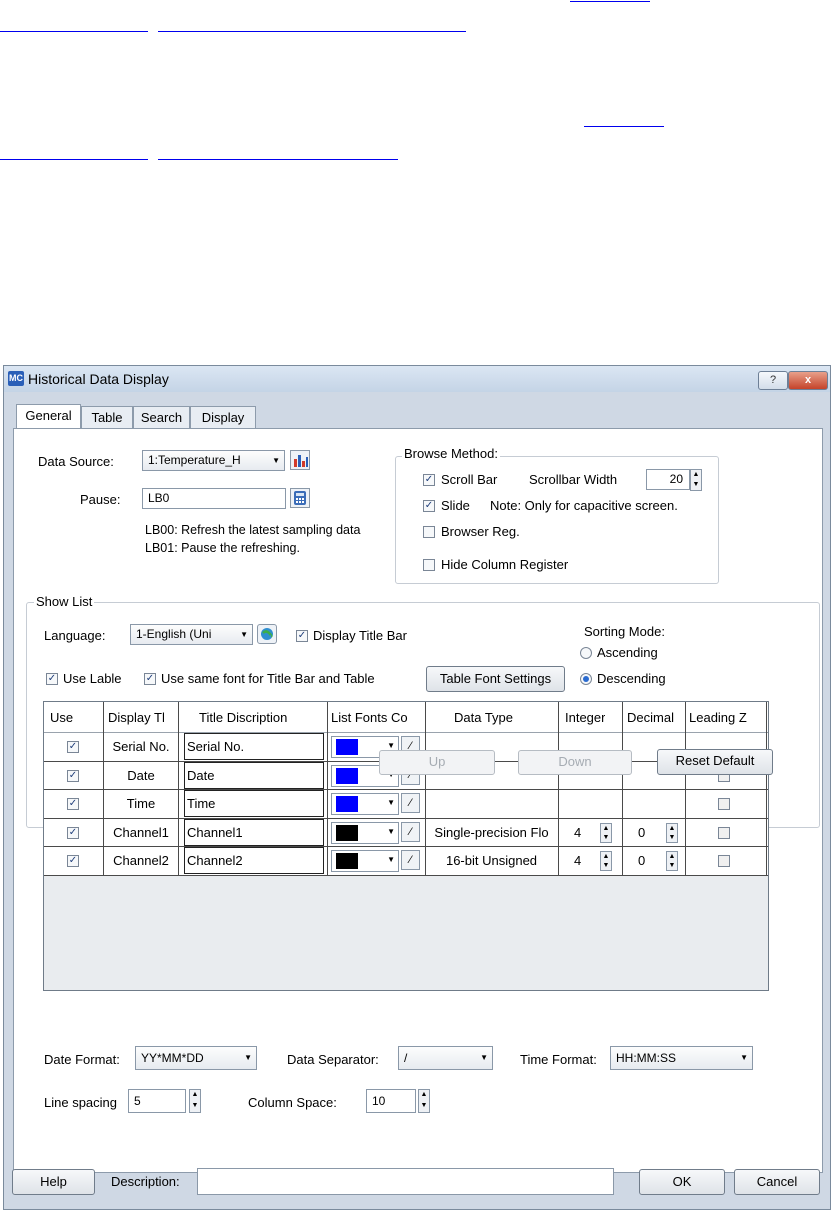 The image size is (832, 1212). Describe the element at coordinates (696, 480) in the screenshot. I see `scrollbar-width-spinner: ▲ ▼` at that location.